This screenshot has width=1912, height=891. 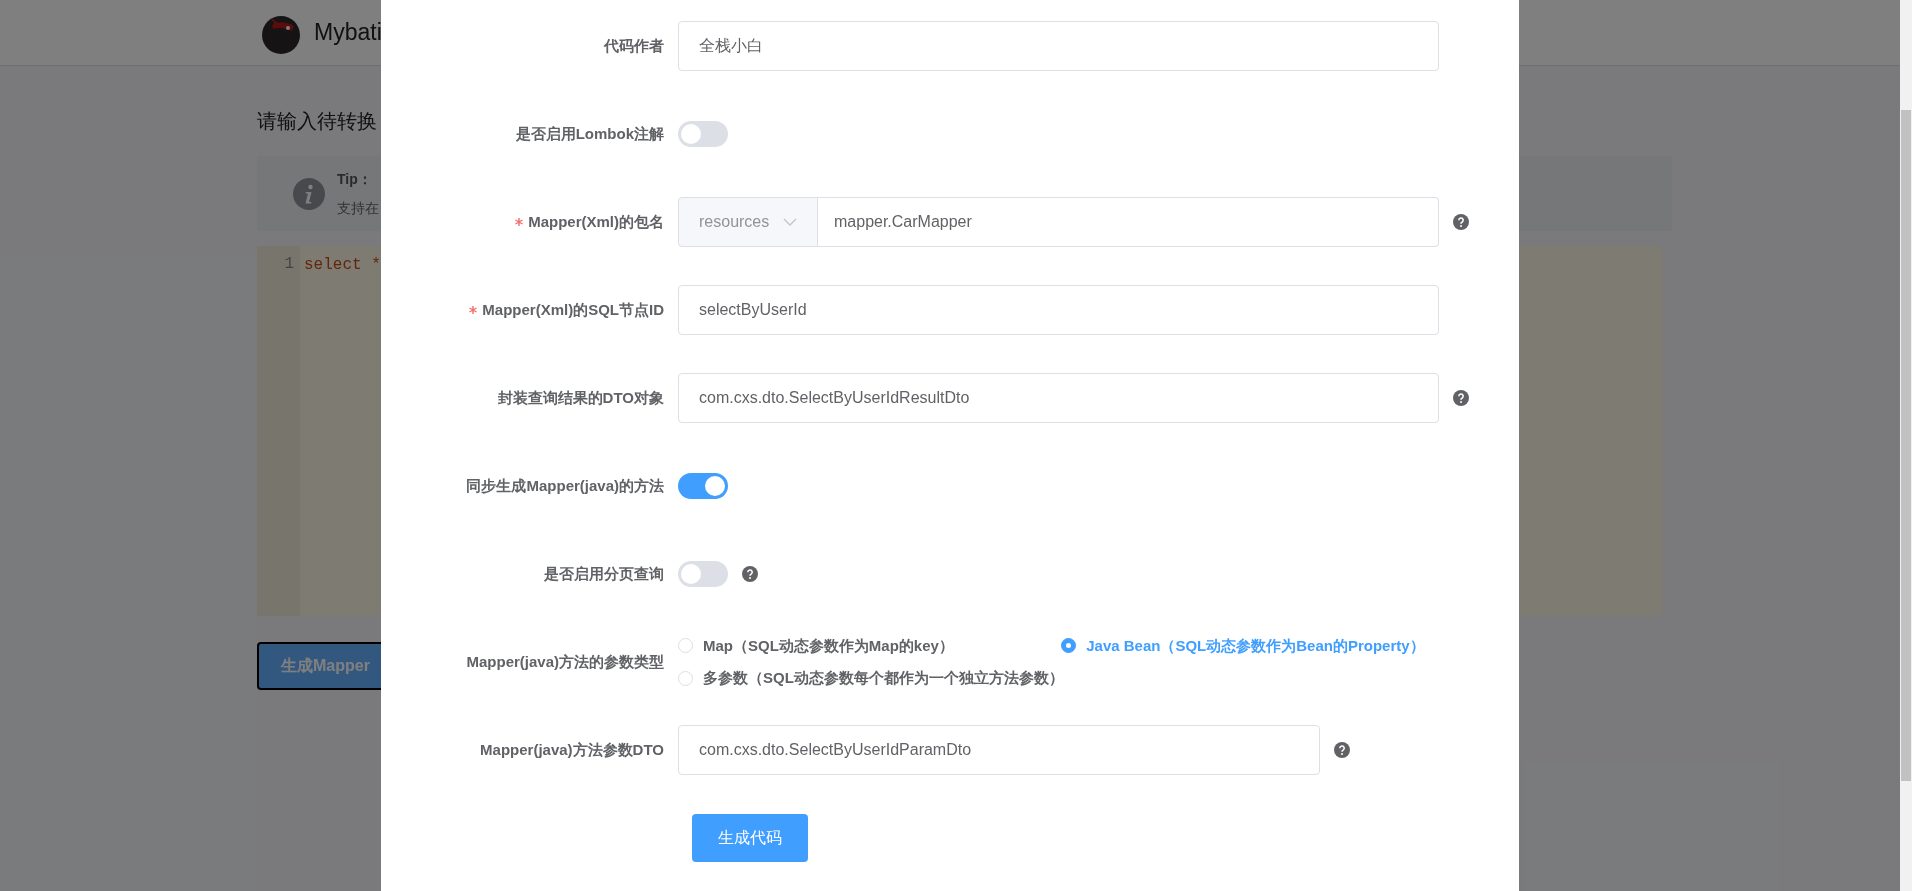 I want to click on page-heading: 请输入待转换, so click(x=317, y=121).